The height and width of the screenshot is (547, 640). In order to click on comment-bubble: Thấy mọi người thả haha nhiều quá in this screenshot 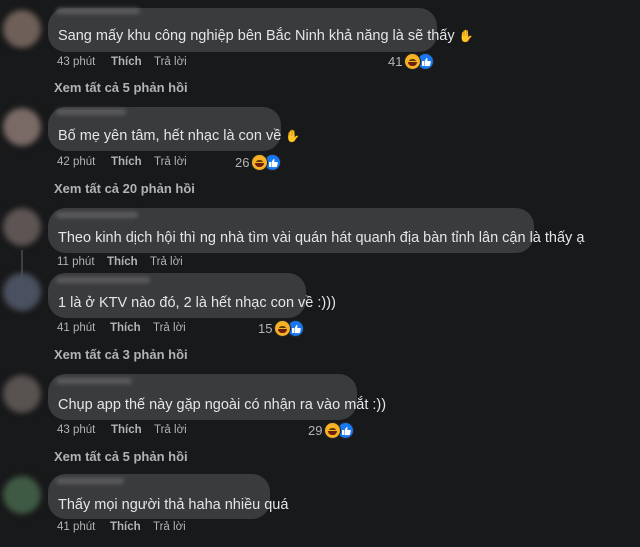, I will do `click(168, 496)`.